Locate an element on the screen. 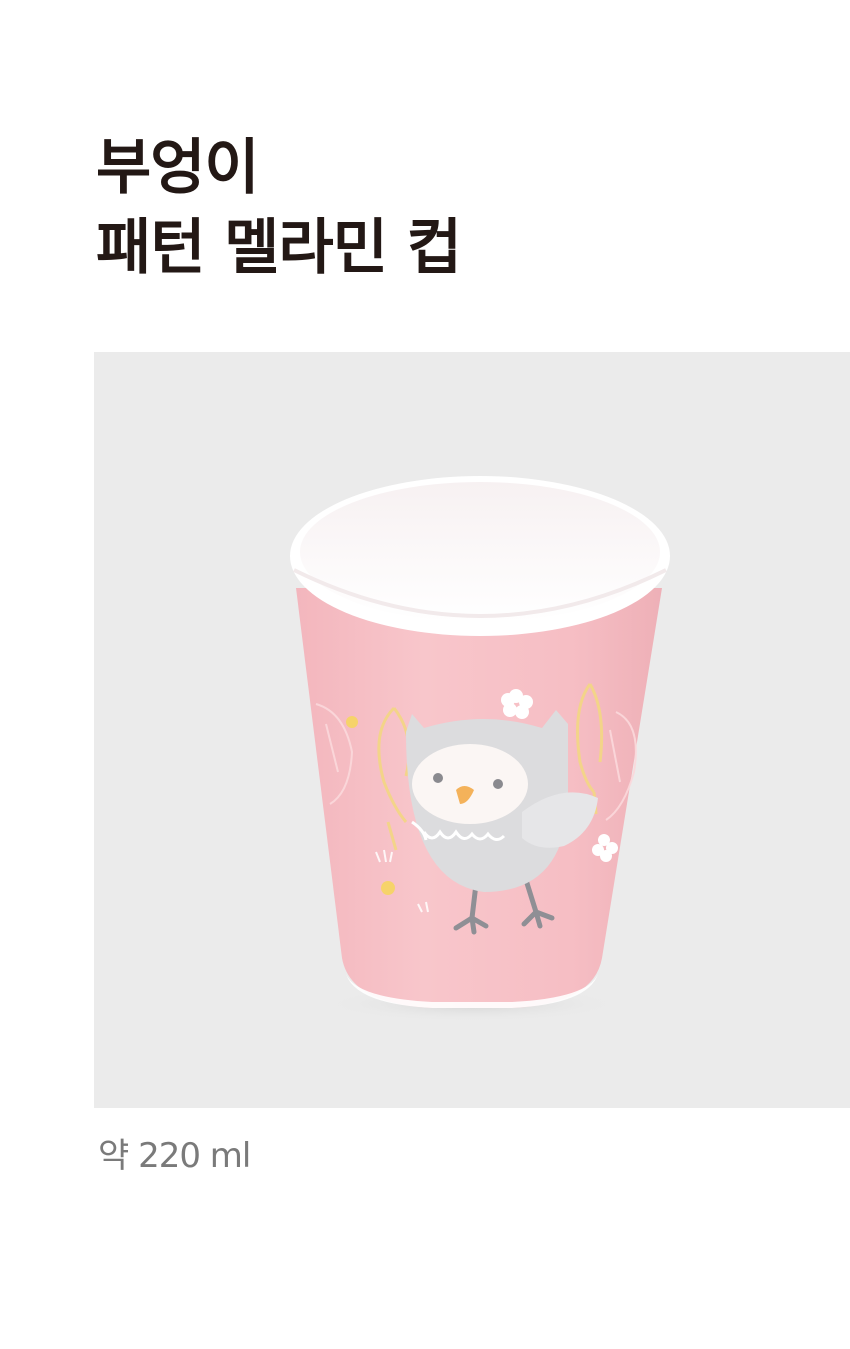 The image size is (850, 1349). yellow-dot-bottom is located at coordinates (388, 888).